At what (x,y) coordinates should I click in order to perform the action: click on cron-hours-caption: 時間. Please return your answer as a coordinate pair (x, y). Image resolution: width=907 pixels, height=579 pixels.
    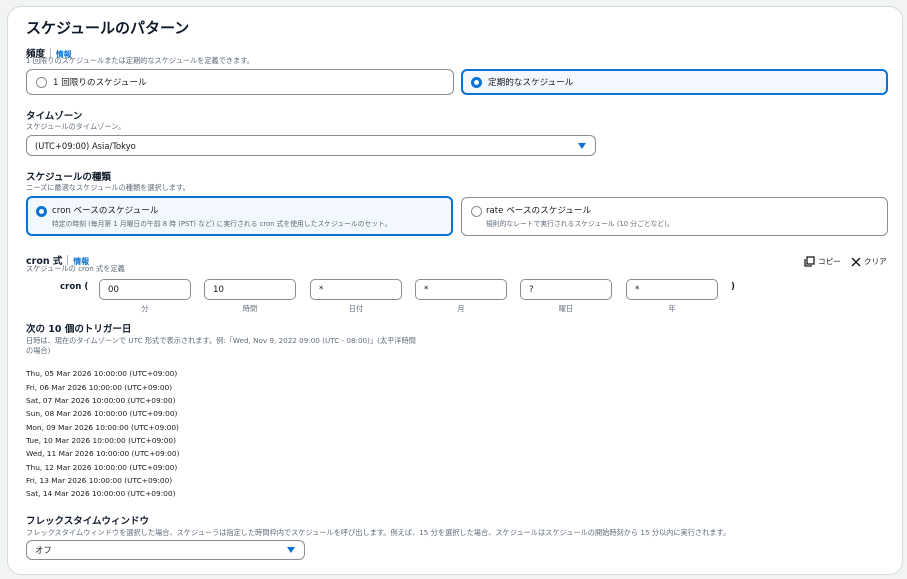
    Looking at the image, I should click on (250, 308).